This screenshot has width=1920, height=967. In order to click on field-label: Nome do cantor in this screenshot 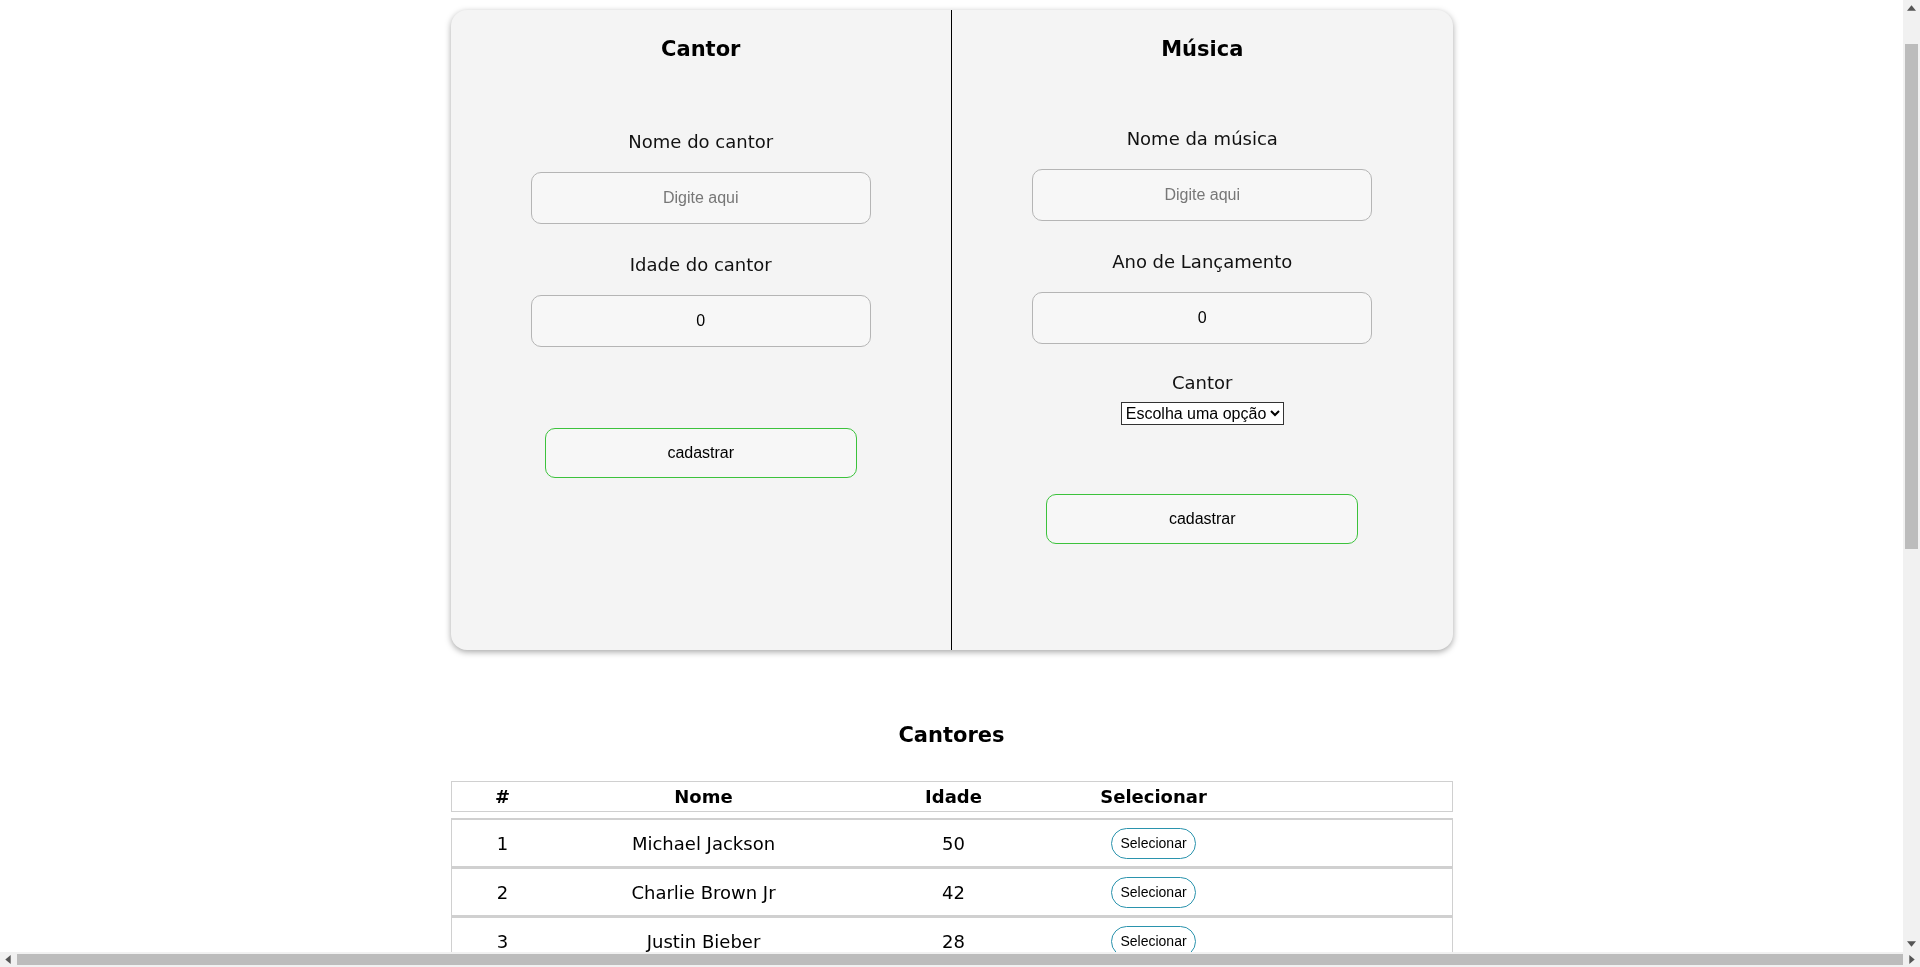, I will do `click(701, 142)`.